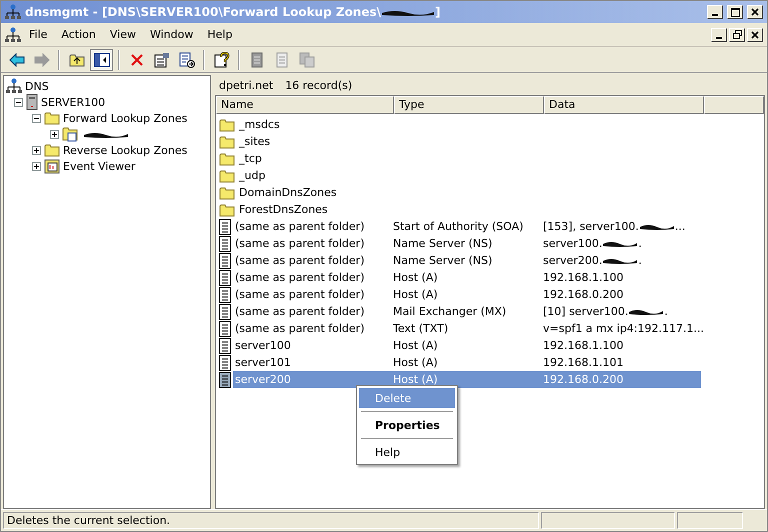  What do you see at coordinates (442, 243) in the screenshot?
I see `record-type: Name Server (NS)` at bounding box center [442, 243].